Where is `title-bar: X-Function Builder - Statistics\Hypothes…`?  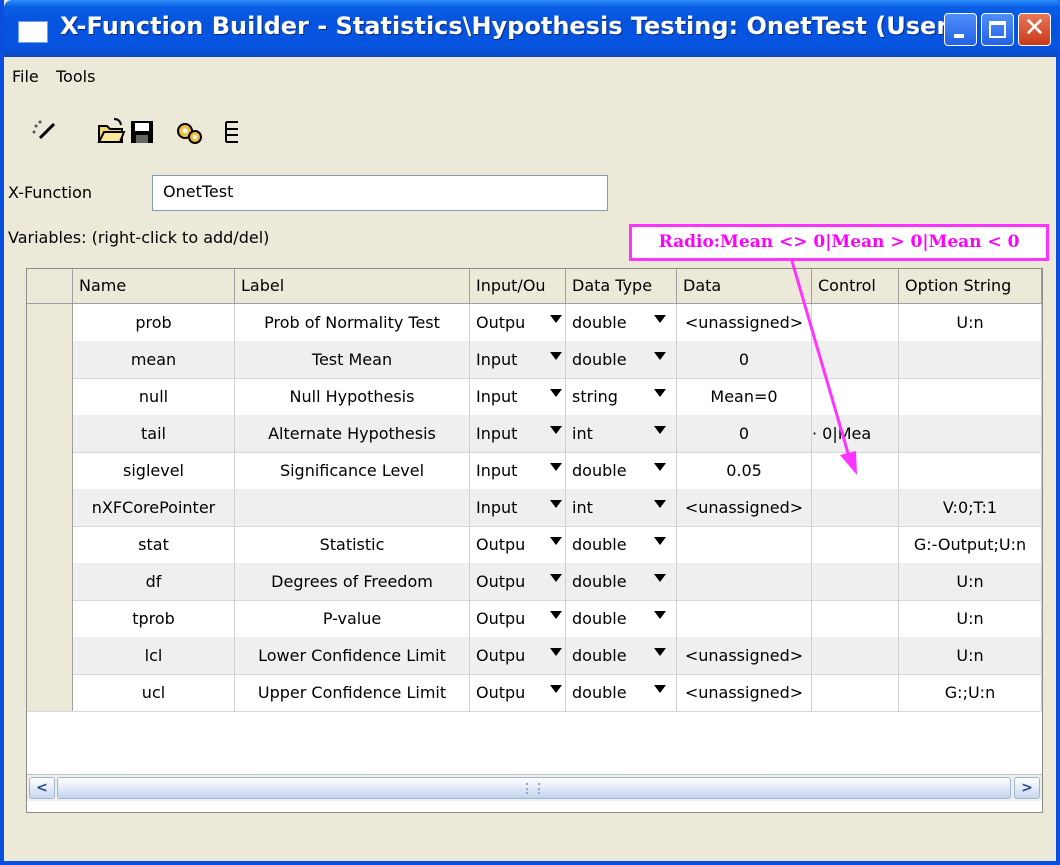
title-bar: X-Function Builder - Statistics\Hypothes… is located at coordinates (532, 28).